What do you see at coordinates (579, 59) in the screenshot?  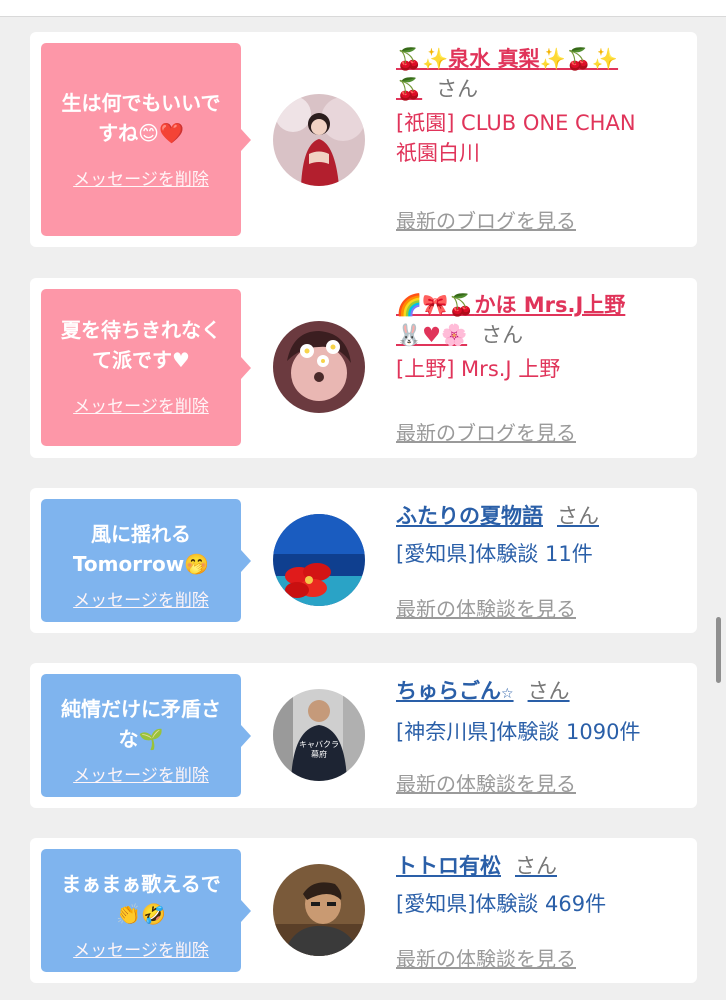 I see `name-suffix: ✨🍒✨` at bounding box center [579, 59].